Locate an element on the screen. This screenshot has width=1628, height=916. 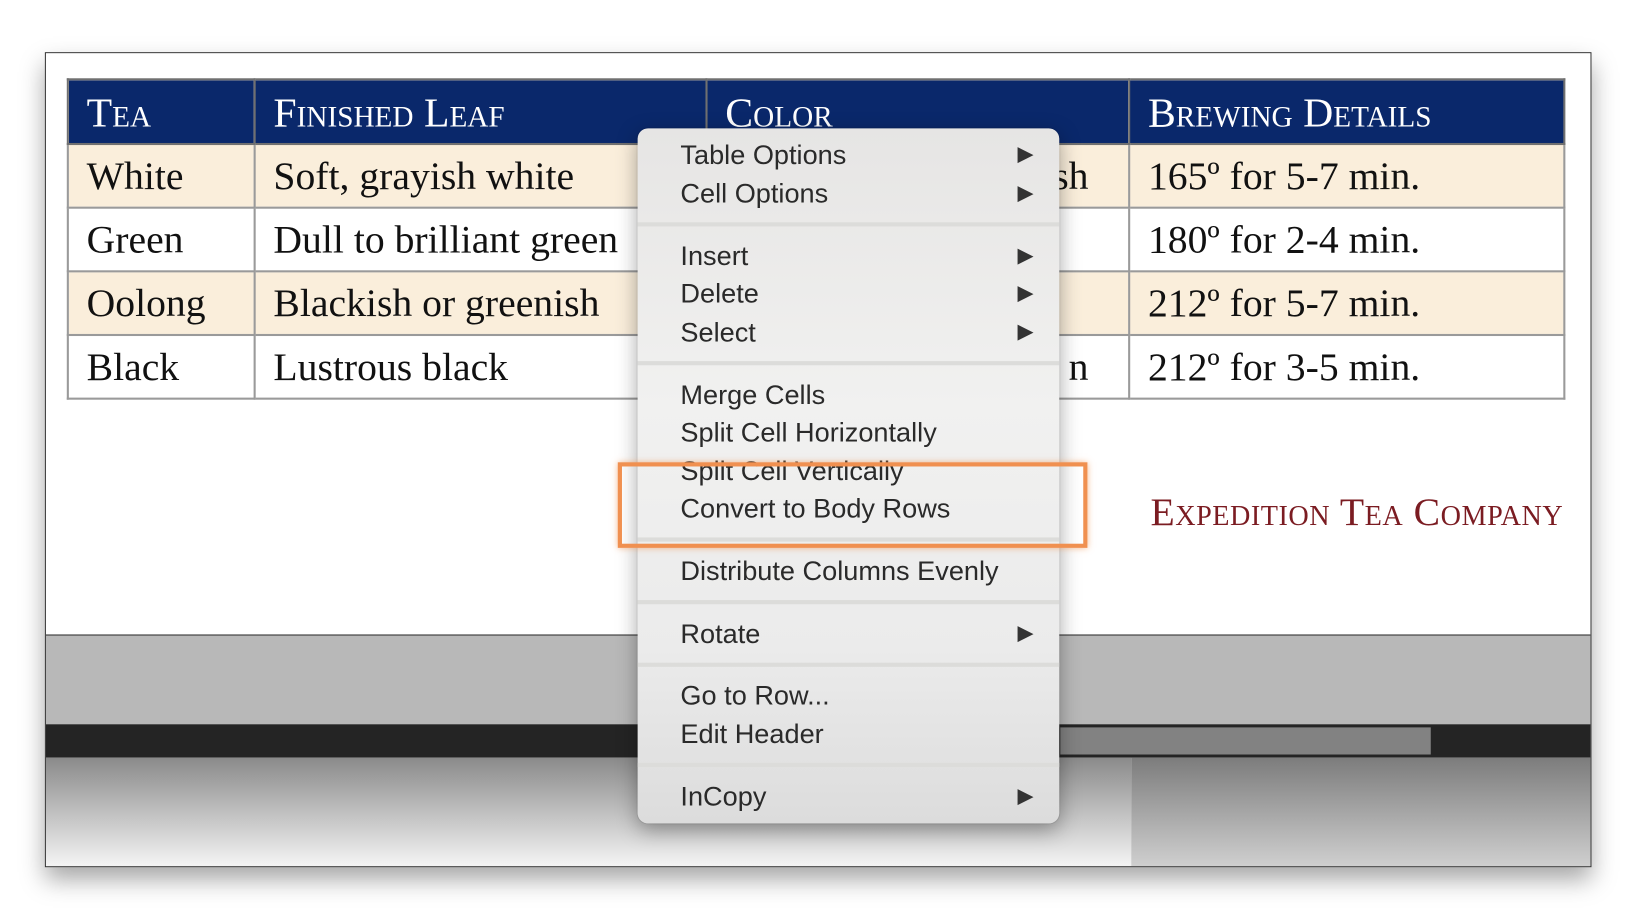
table-cell: Green is located at coordinates (161, 239).